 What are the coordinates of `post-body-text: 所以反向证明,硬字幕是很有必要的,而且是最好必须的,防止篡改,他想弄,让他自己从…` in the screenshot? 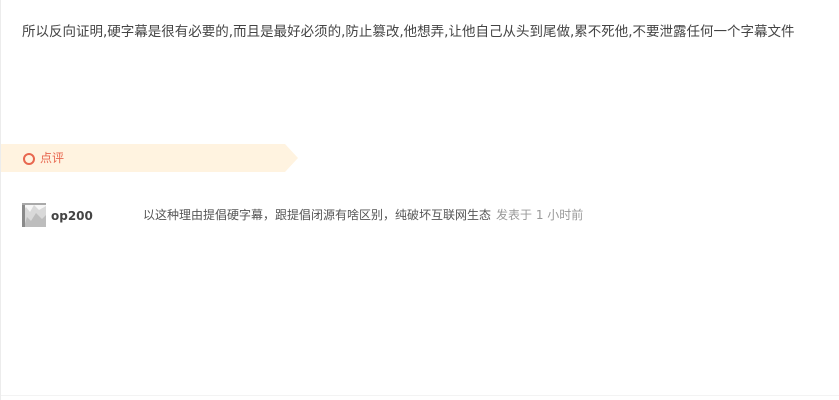 It's located at (408, 32).